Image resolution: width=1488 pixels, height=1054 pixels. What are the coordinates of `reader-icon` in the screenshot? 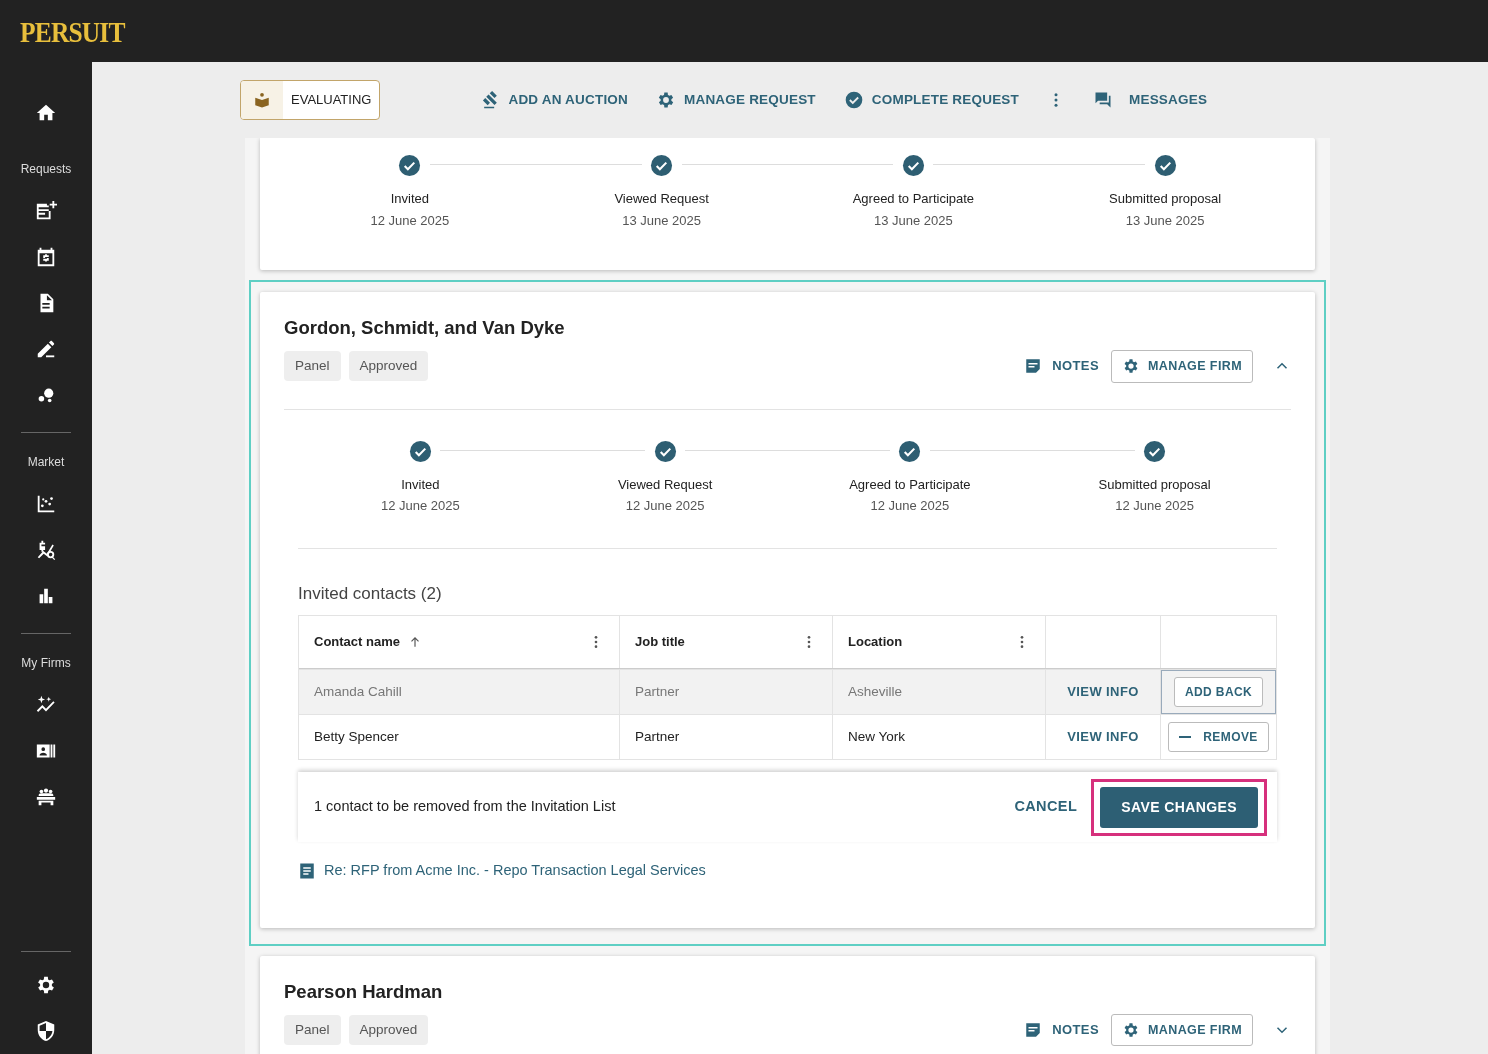 It's located at (262, 100).